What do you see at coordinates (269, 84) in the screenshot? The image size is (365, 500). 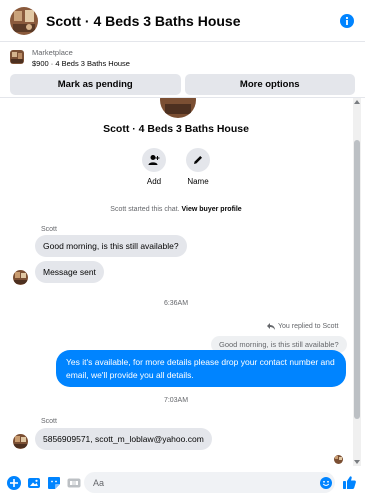 I see `more-options-button: More options` at bounding box center [269, 84].